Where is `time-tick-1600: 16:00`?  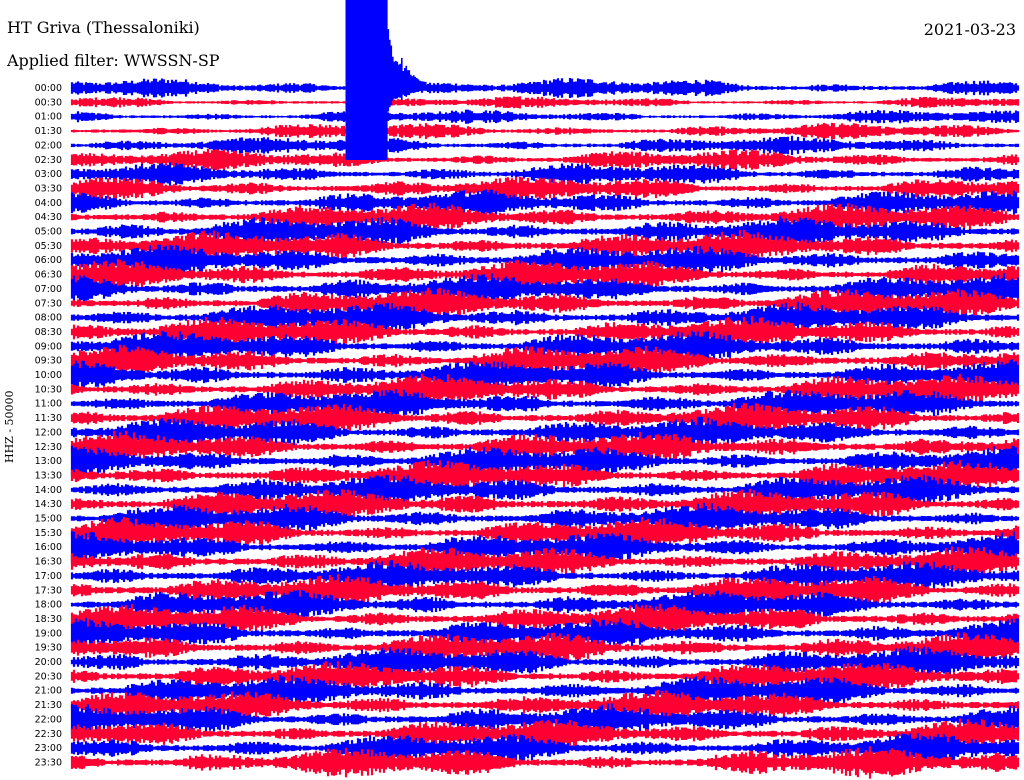 time-tick-1600: 16:00 is located at coordinates (48, 547).